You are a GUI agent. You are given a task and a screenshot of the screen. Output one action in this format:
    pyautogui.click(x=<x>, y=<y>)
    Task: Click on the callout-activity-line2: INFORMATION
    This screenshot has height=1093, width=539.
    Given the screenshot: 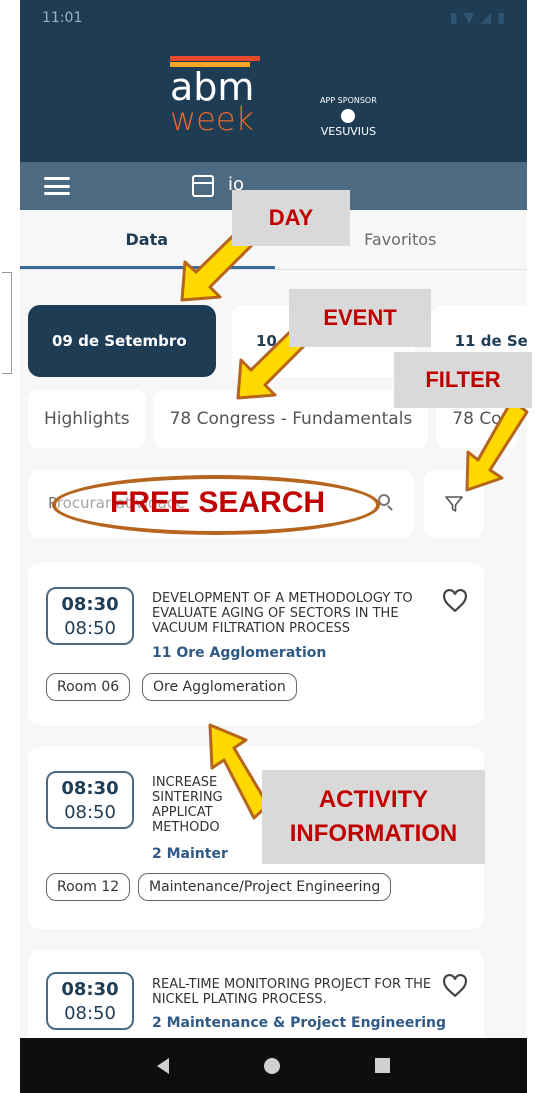 What is the action you would take?
    pyautogui.click(x=373, y=833)
    